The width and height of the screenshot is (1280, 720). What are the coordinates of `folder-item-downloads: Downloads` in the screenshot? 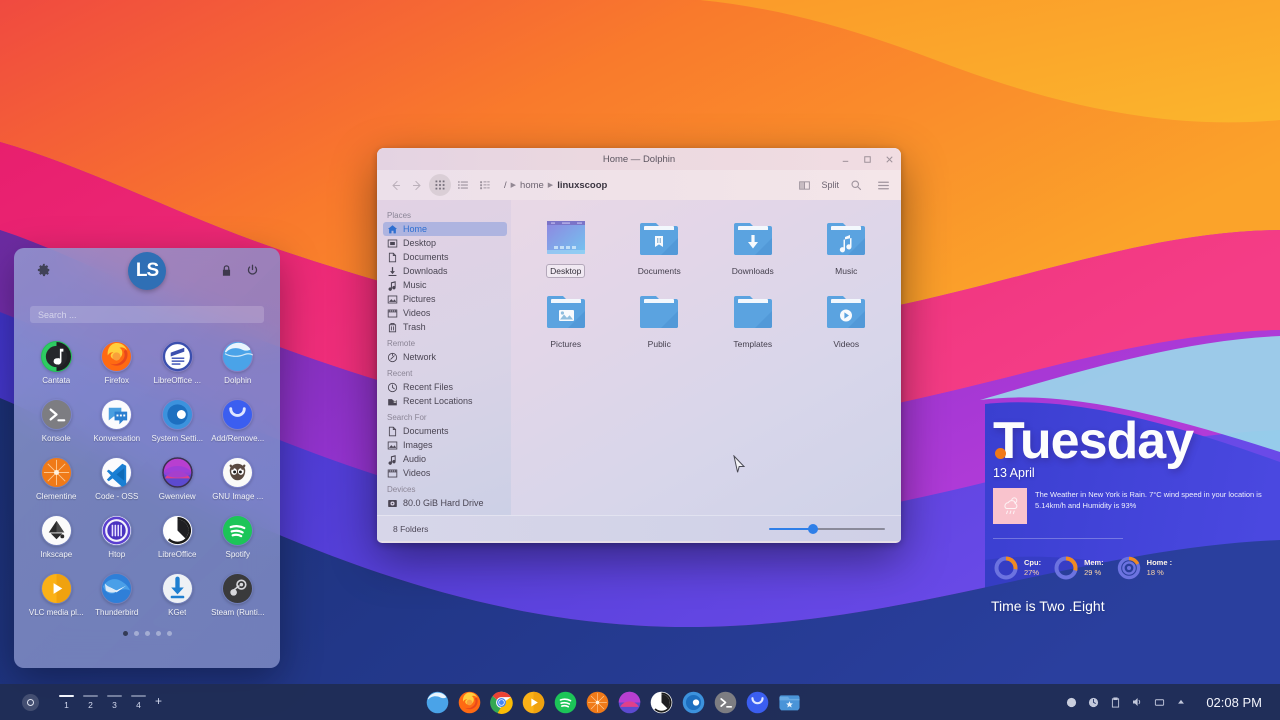 It's located at (753, 243).